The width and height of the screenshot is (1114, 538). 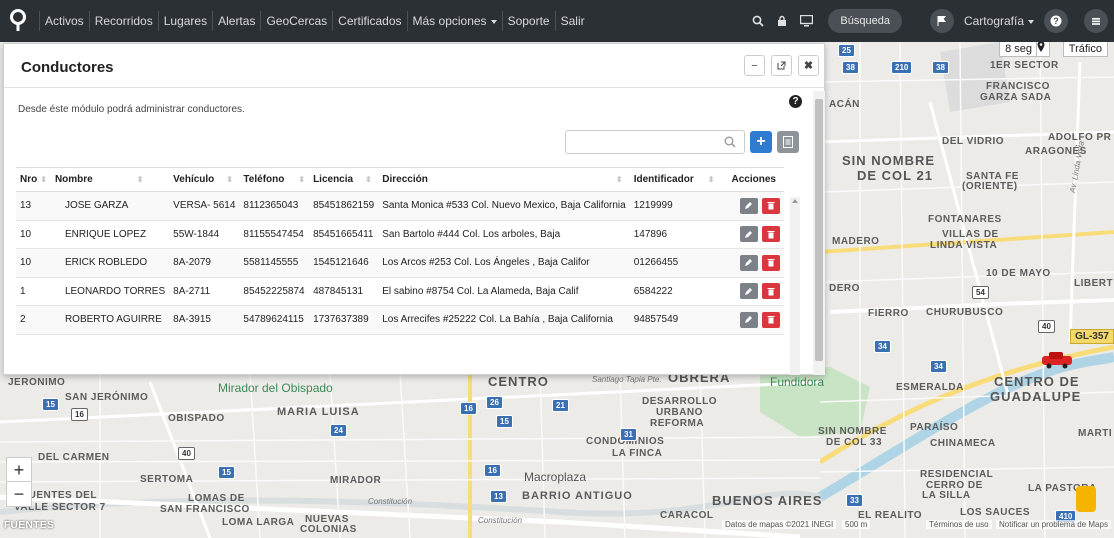 I want to click on route-shield: 21, so click(x=560, y=405).